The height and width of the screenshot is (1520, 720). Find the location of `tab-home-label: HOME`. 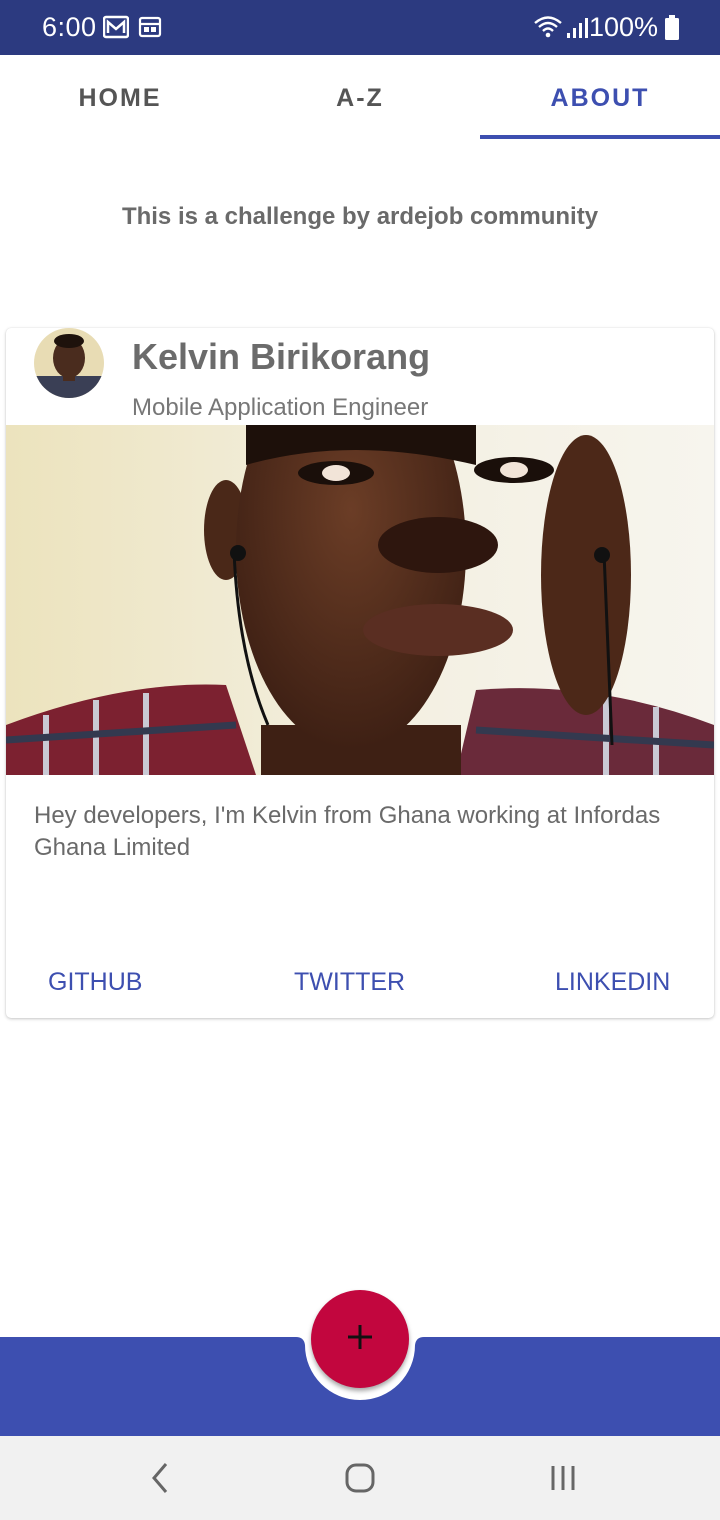

tab-home-label: HOME is located at coordinates (120, 98).